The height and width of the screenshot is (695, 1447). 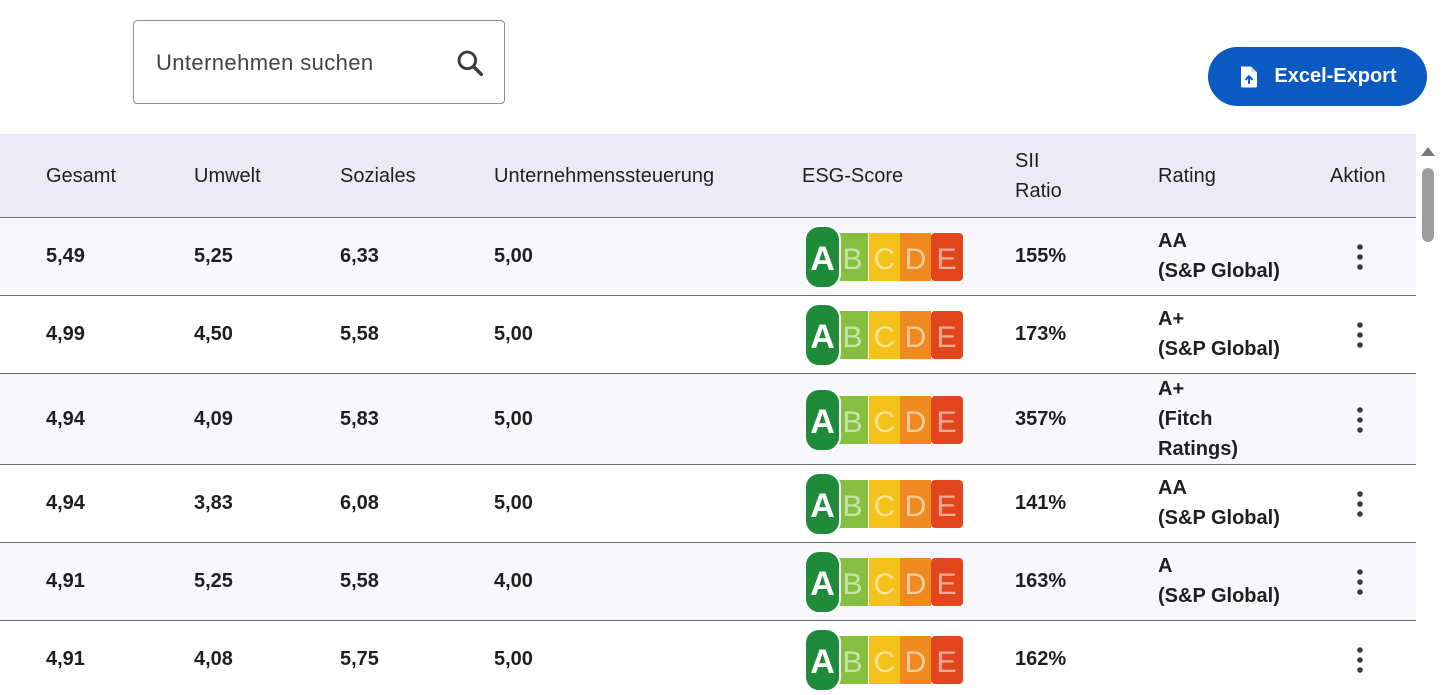 What do you see at coordinates (378, 176) in the screenshot?
I see `header-soziales: Soziales` at bounding box center [378, 176].